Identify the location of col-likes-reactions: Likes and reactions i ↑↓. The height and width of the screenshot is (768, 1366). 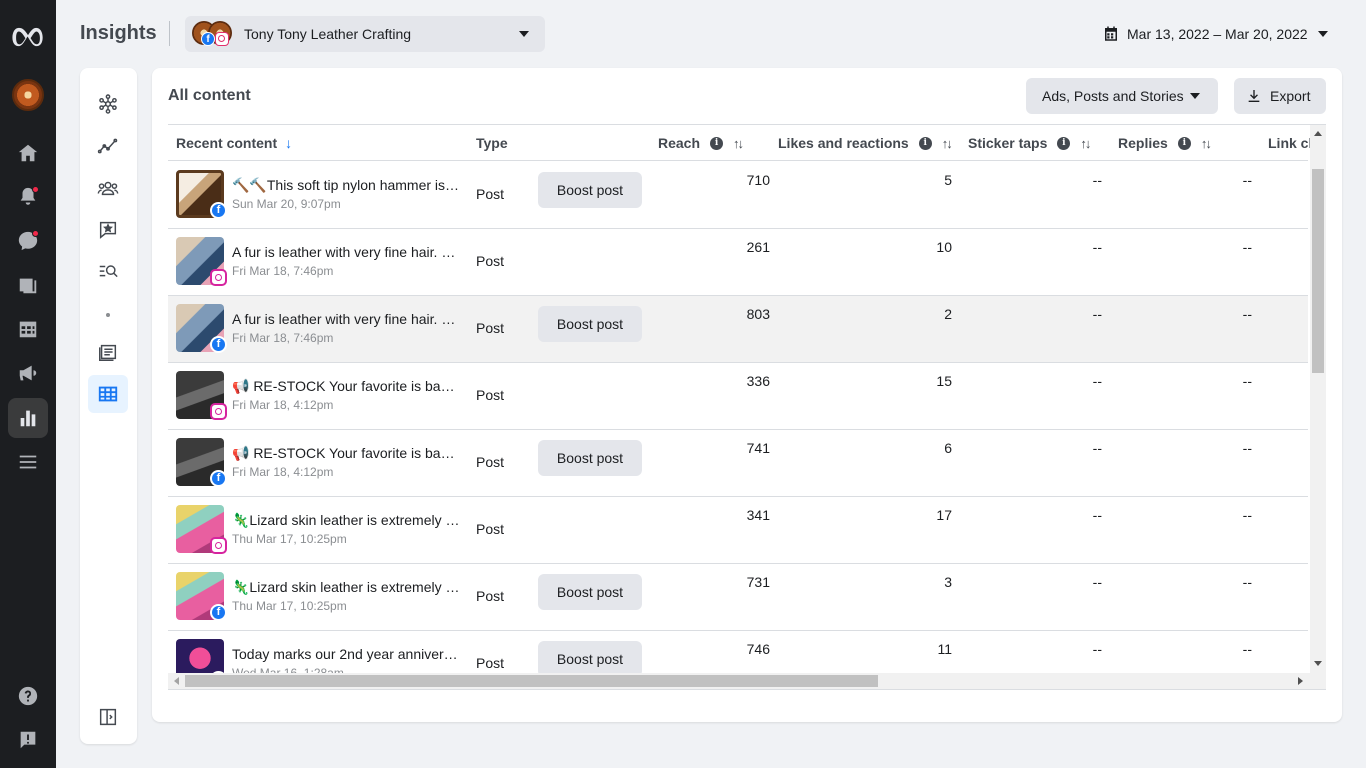
(865, 143).